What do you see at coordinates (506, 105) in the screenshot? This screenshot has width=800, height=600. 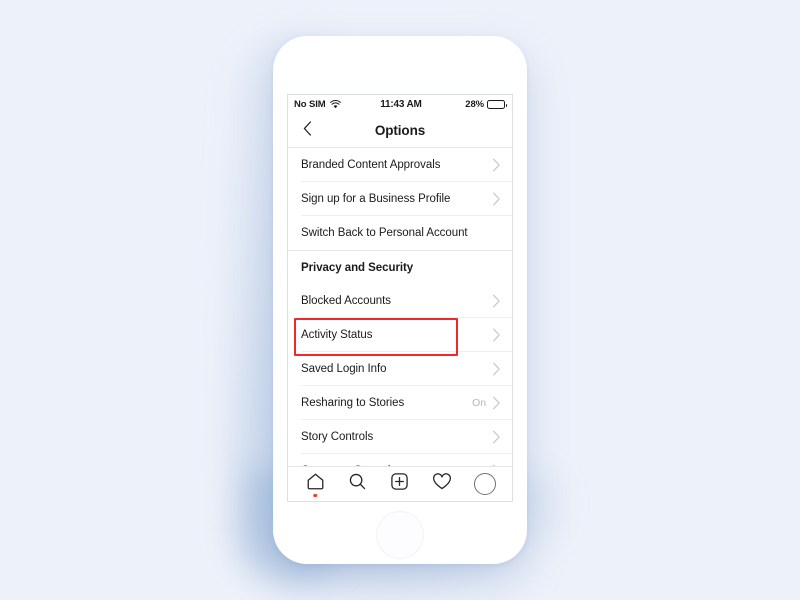 I see `battery-tip` at bounding box center [506, 105].